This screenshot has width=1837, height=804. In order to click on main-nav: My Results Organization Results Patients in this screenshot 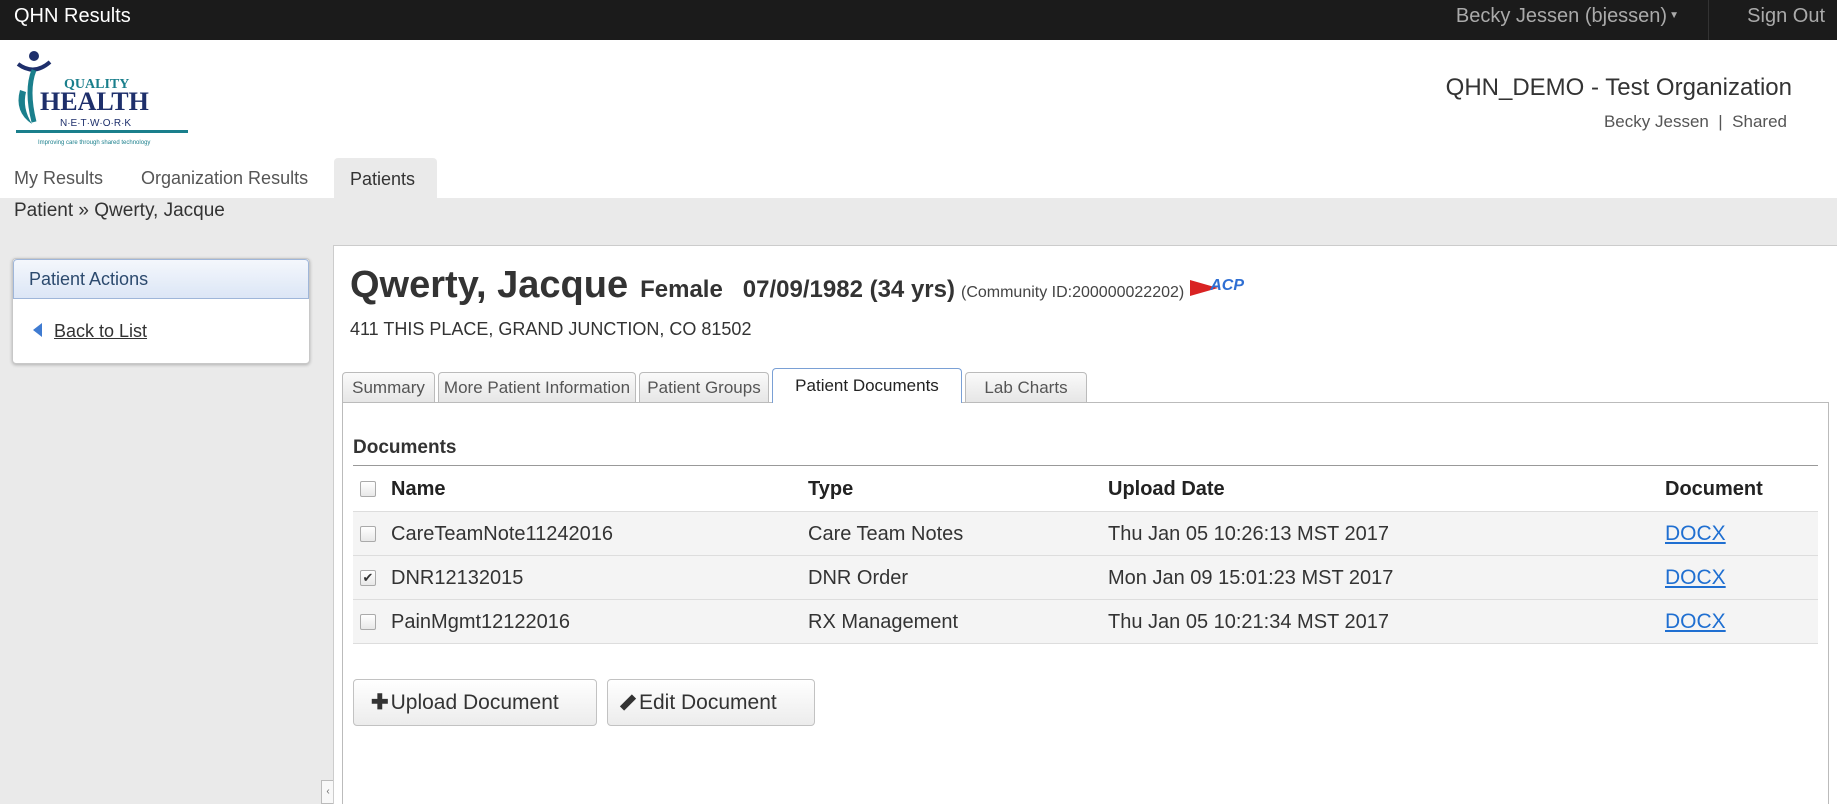, I will do `click(918, 179)`.